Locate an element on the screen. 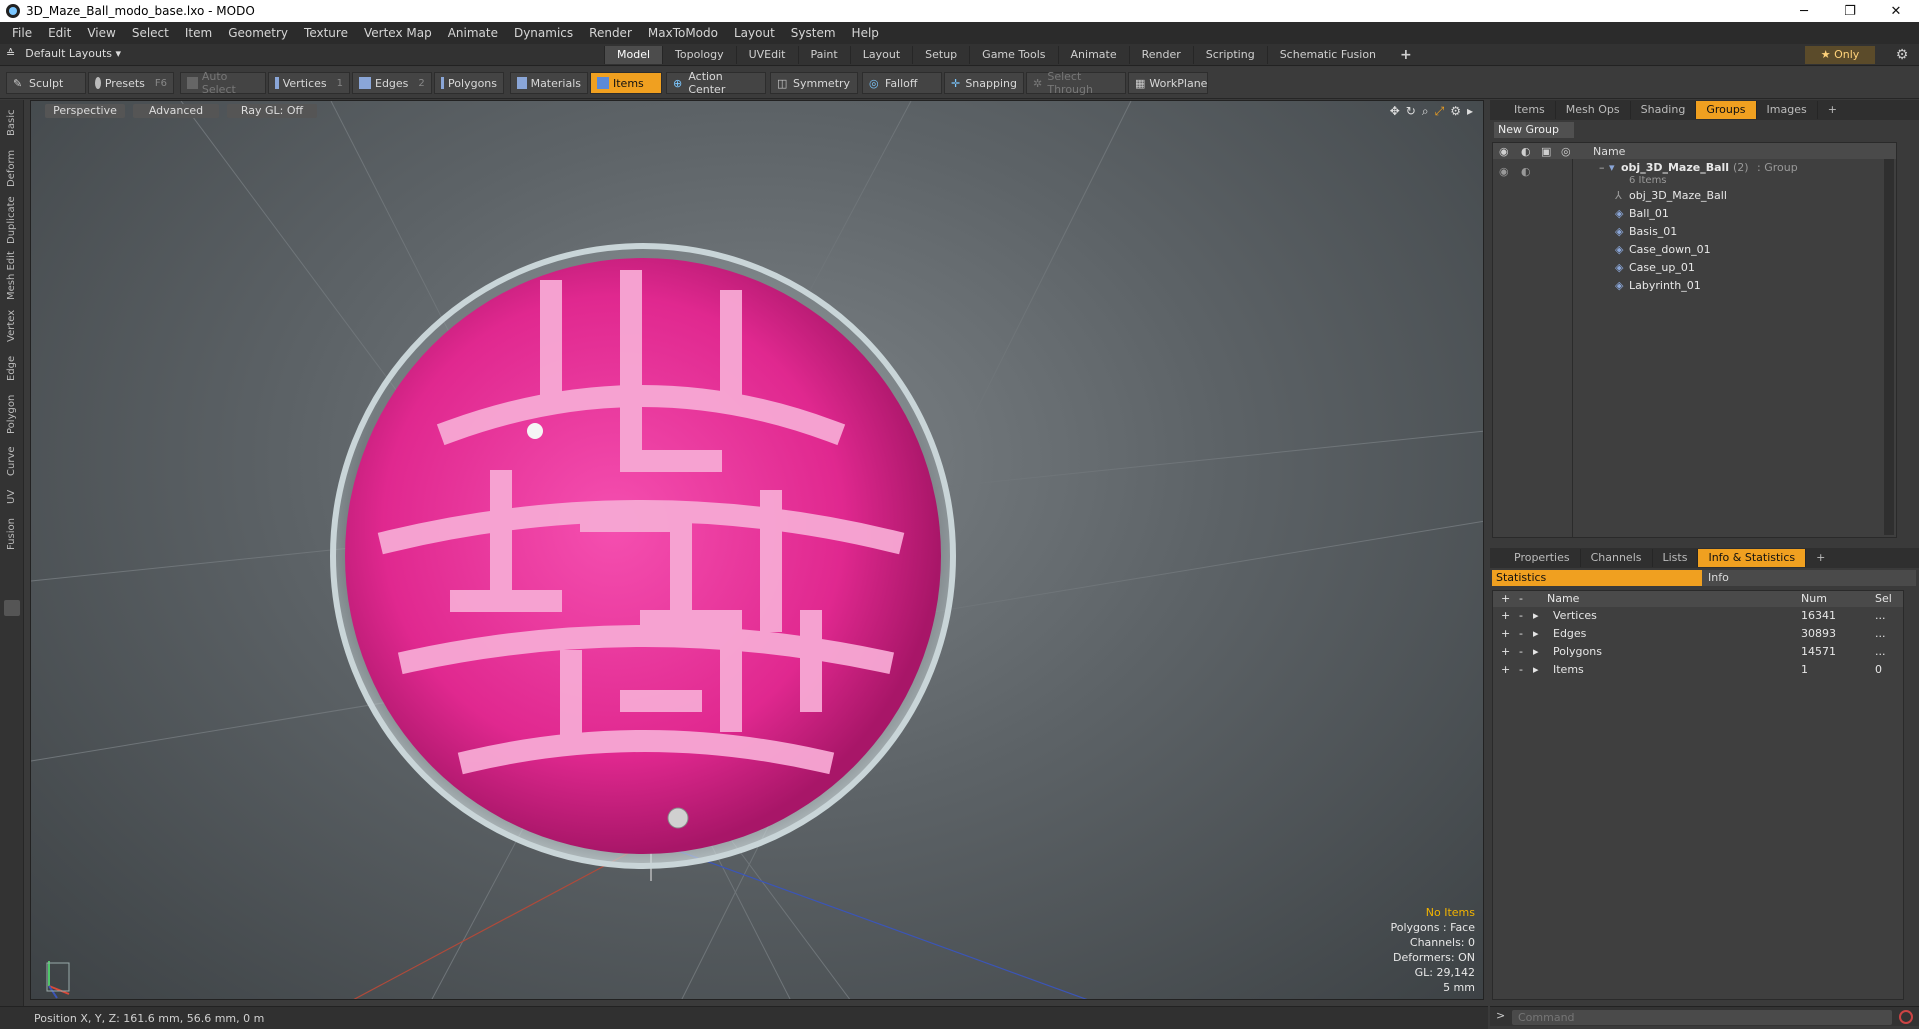 This screenshot has width=1919, height=1029. record-icon is located at coordinates (1906, 1017).